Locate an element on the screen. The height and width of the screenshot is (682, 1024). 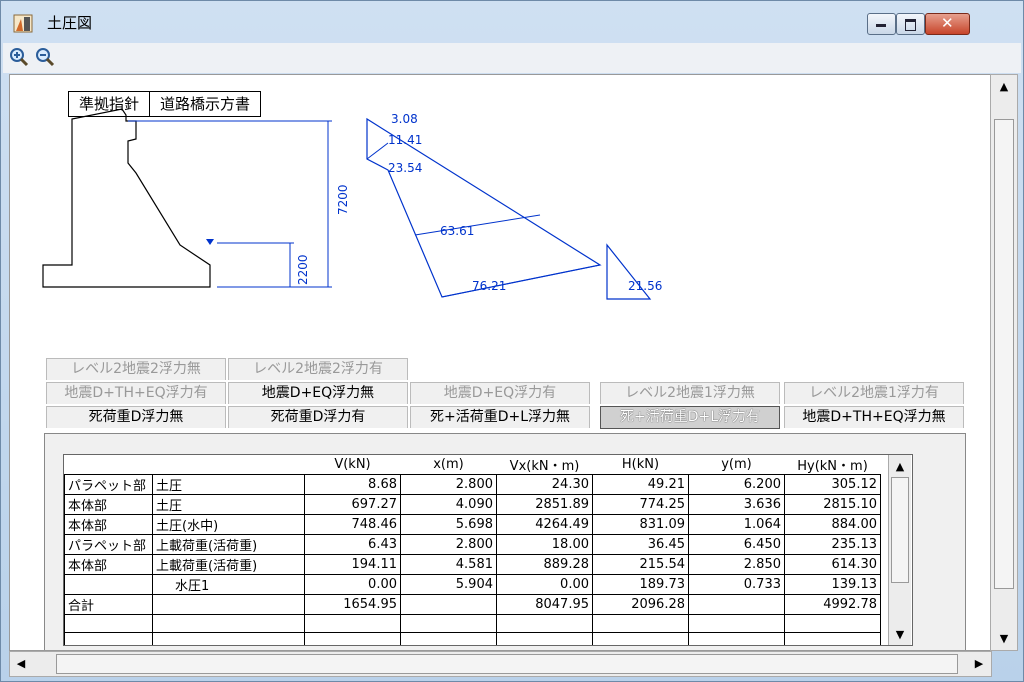
grid-scroll-thumb is located at coordinates (900, 530).